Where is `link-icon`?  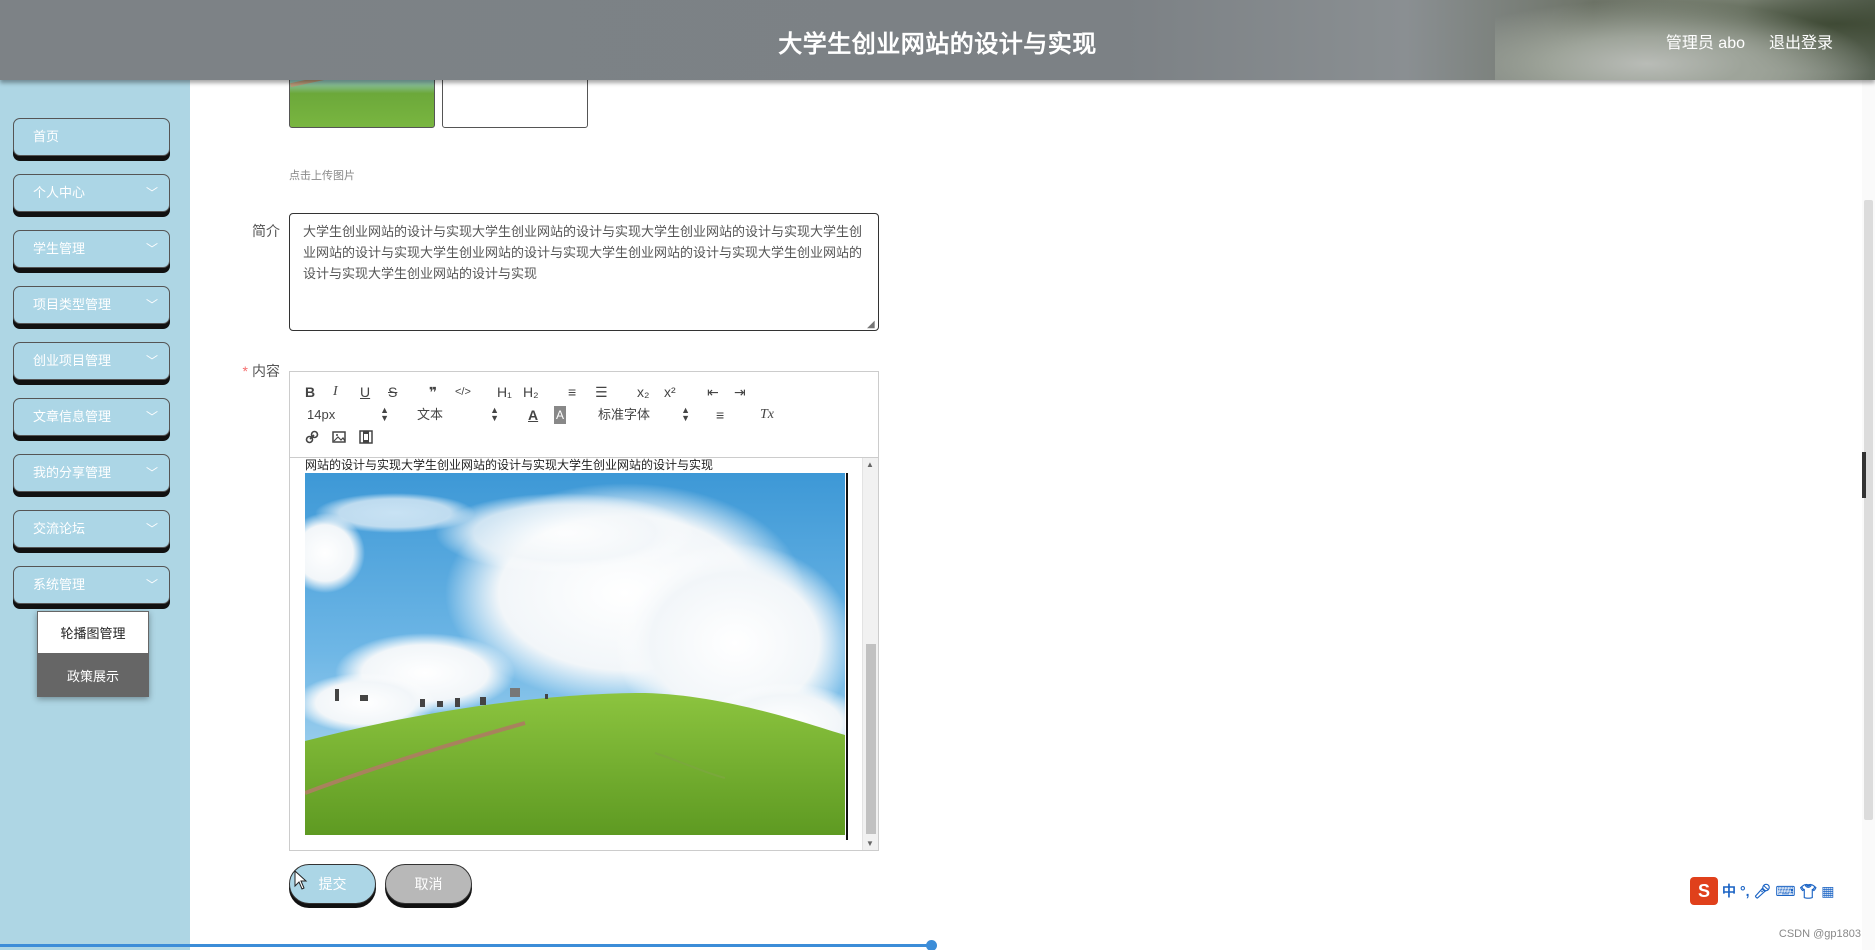 link-icon is located at coordinates (312, 439).